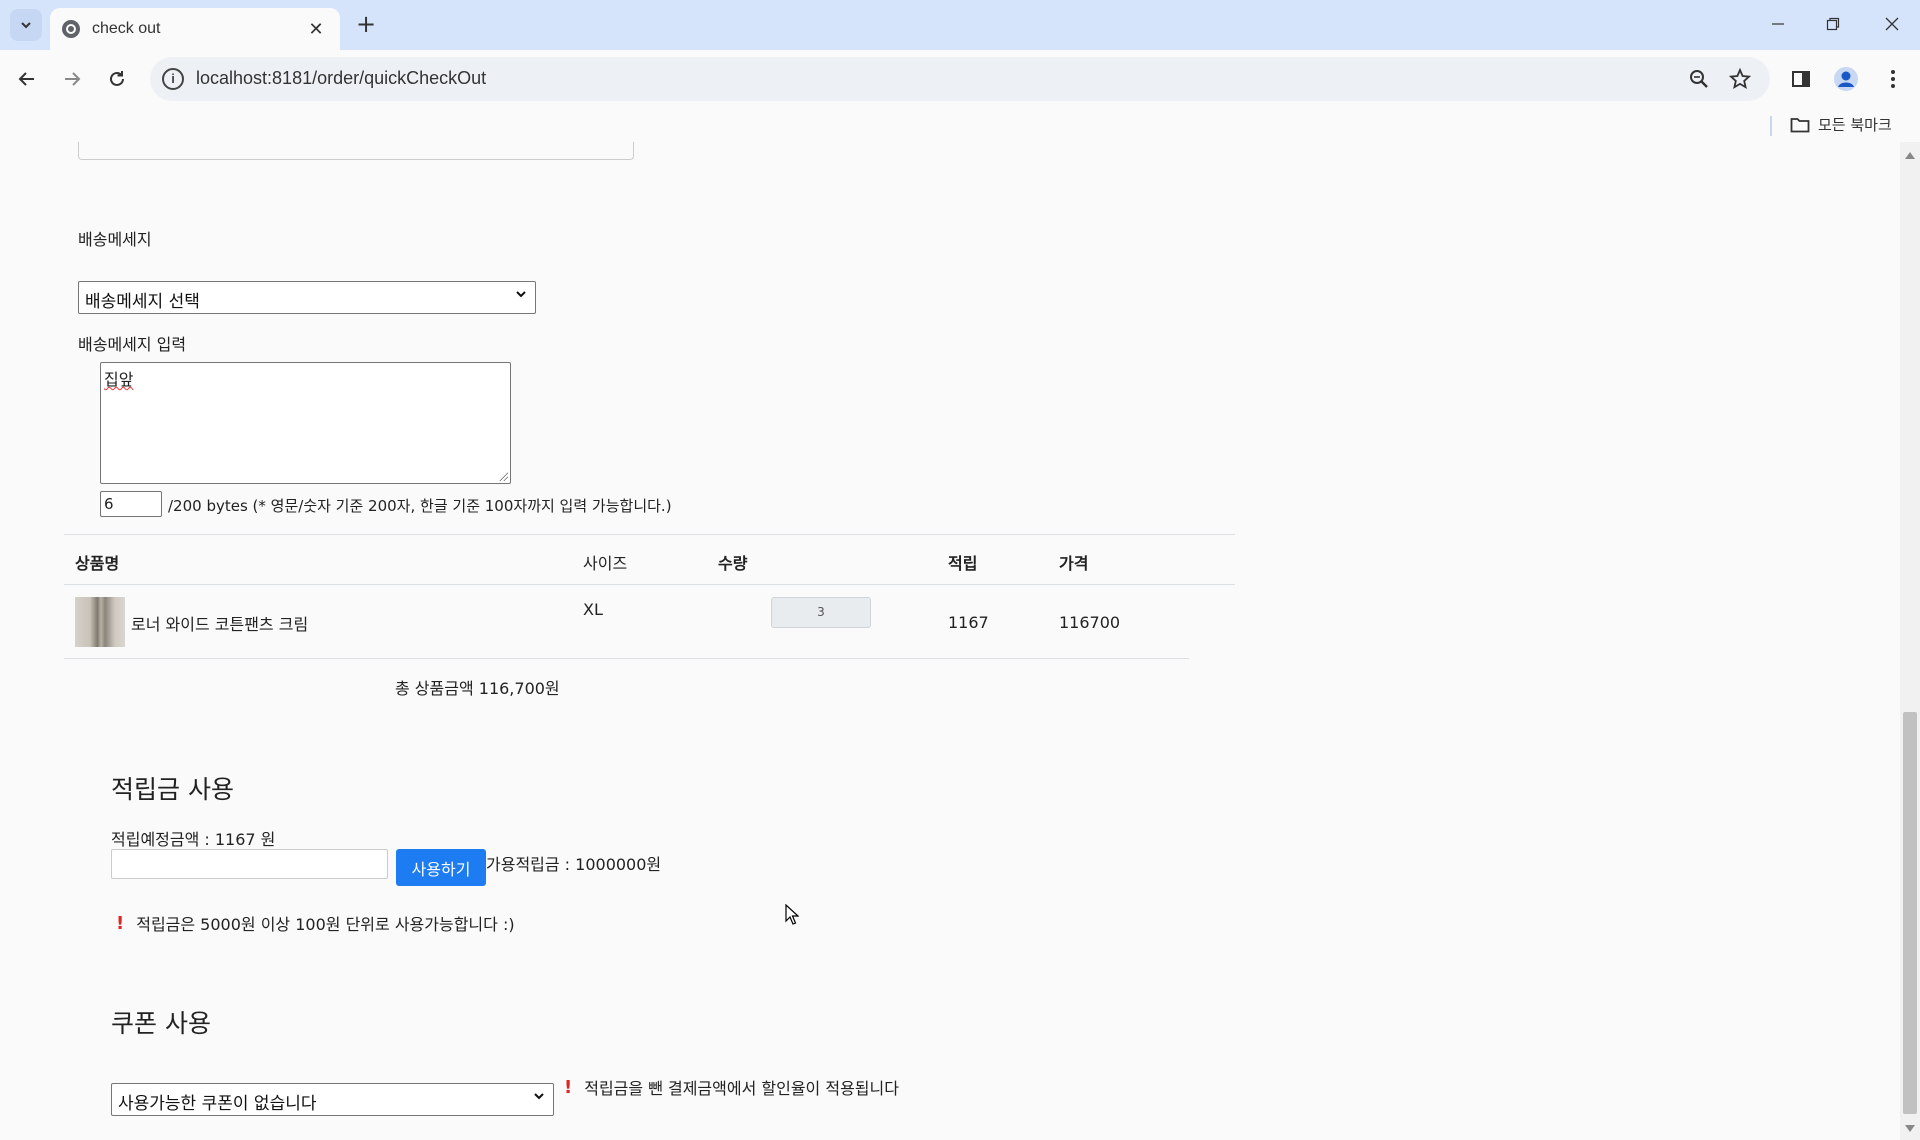 This screenshot has width=1920, height=1140. I want to click on header-size: 사이즈, so click(605, 563).